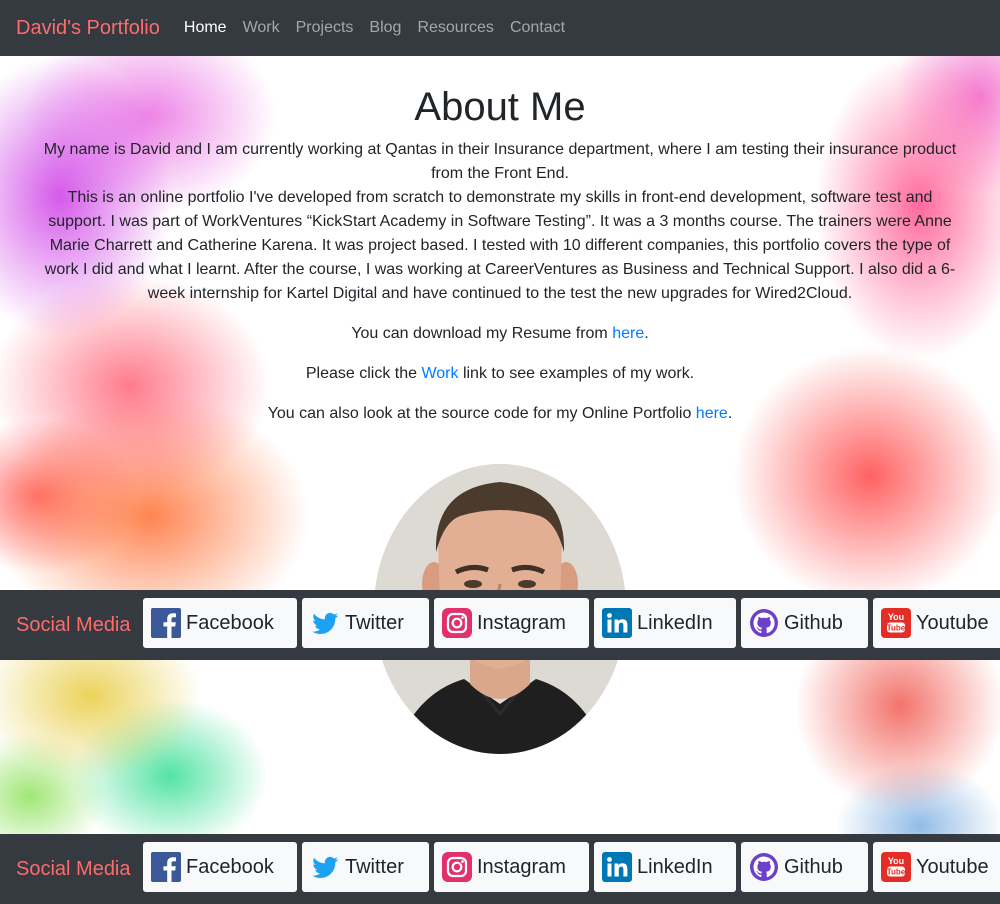  What do you see at coordinates (325, 28) in the screenshot?
I see `nav-link-projects: Projects` at bounding box center [325, 28].